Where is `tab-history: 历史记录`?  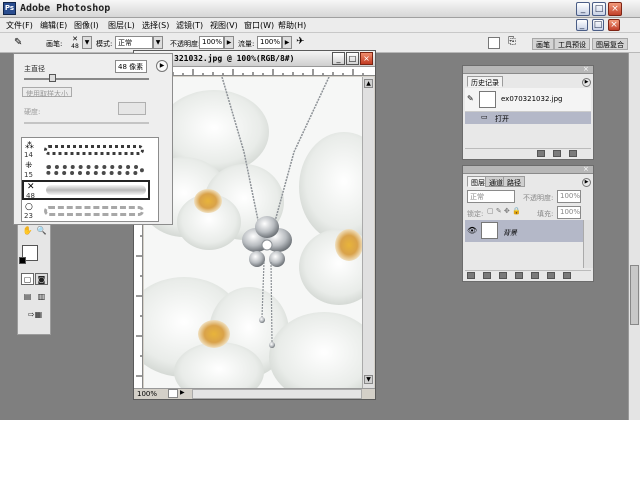
tab-history: 历史记录 is located at coordinates (485, 81).